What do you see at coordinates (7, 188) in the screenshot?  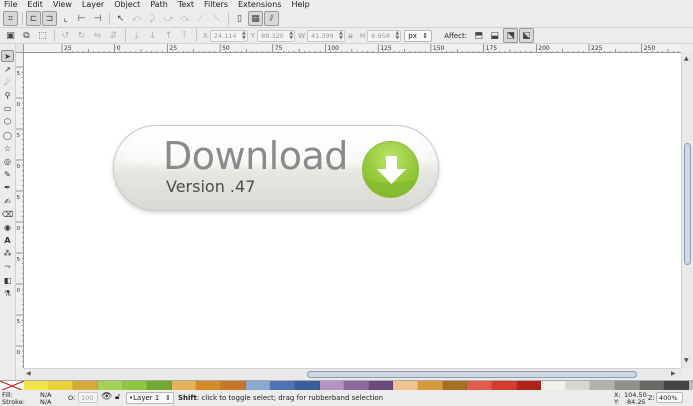 I see `pen-tool-icon: ✒` at bounding box center [7, 188].